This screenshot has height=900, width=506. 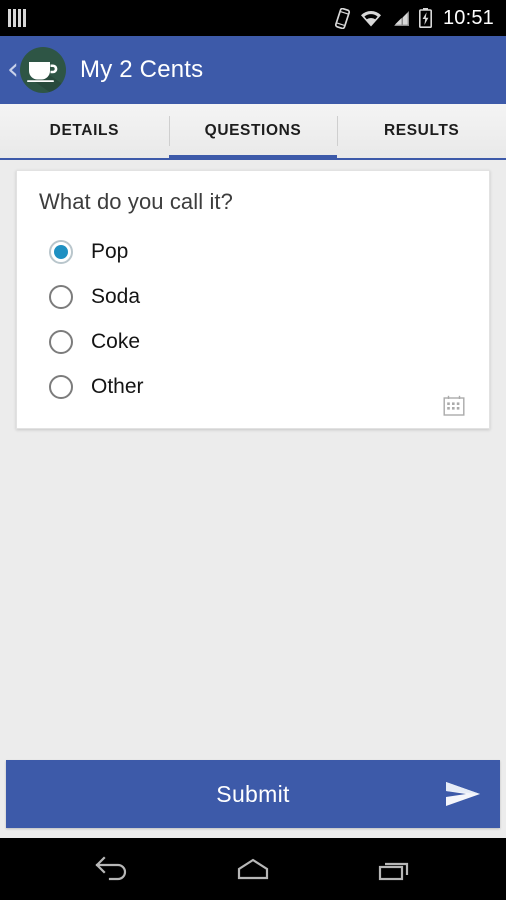 I want to click on tab-details: DETAILS, so click(x=84, y=131).